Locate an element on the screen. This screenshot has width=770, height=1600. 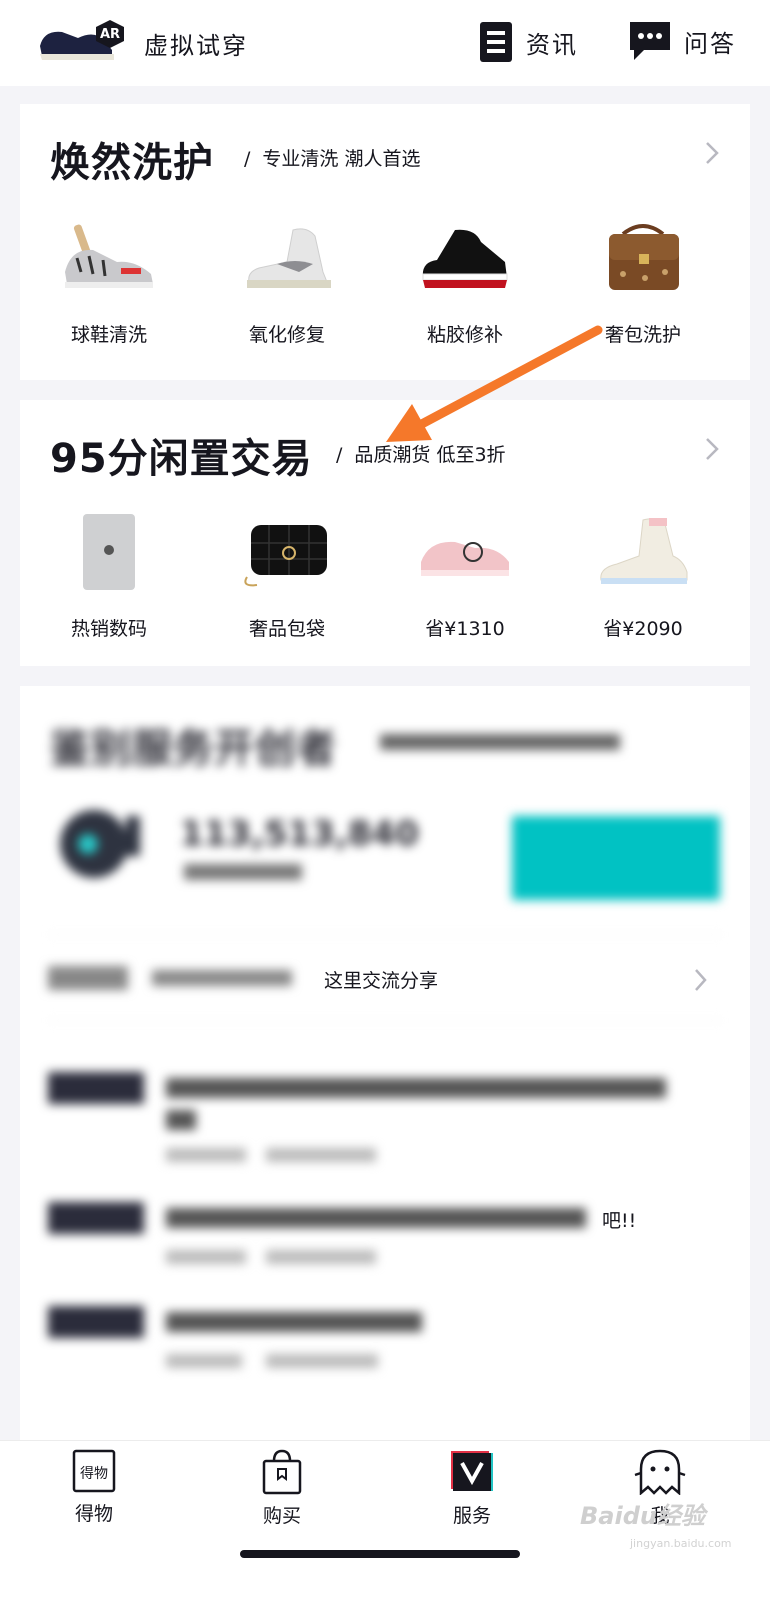
auth-title: 鉴别服务开创者 is located at coordinates (193, 749).